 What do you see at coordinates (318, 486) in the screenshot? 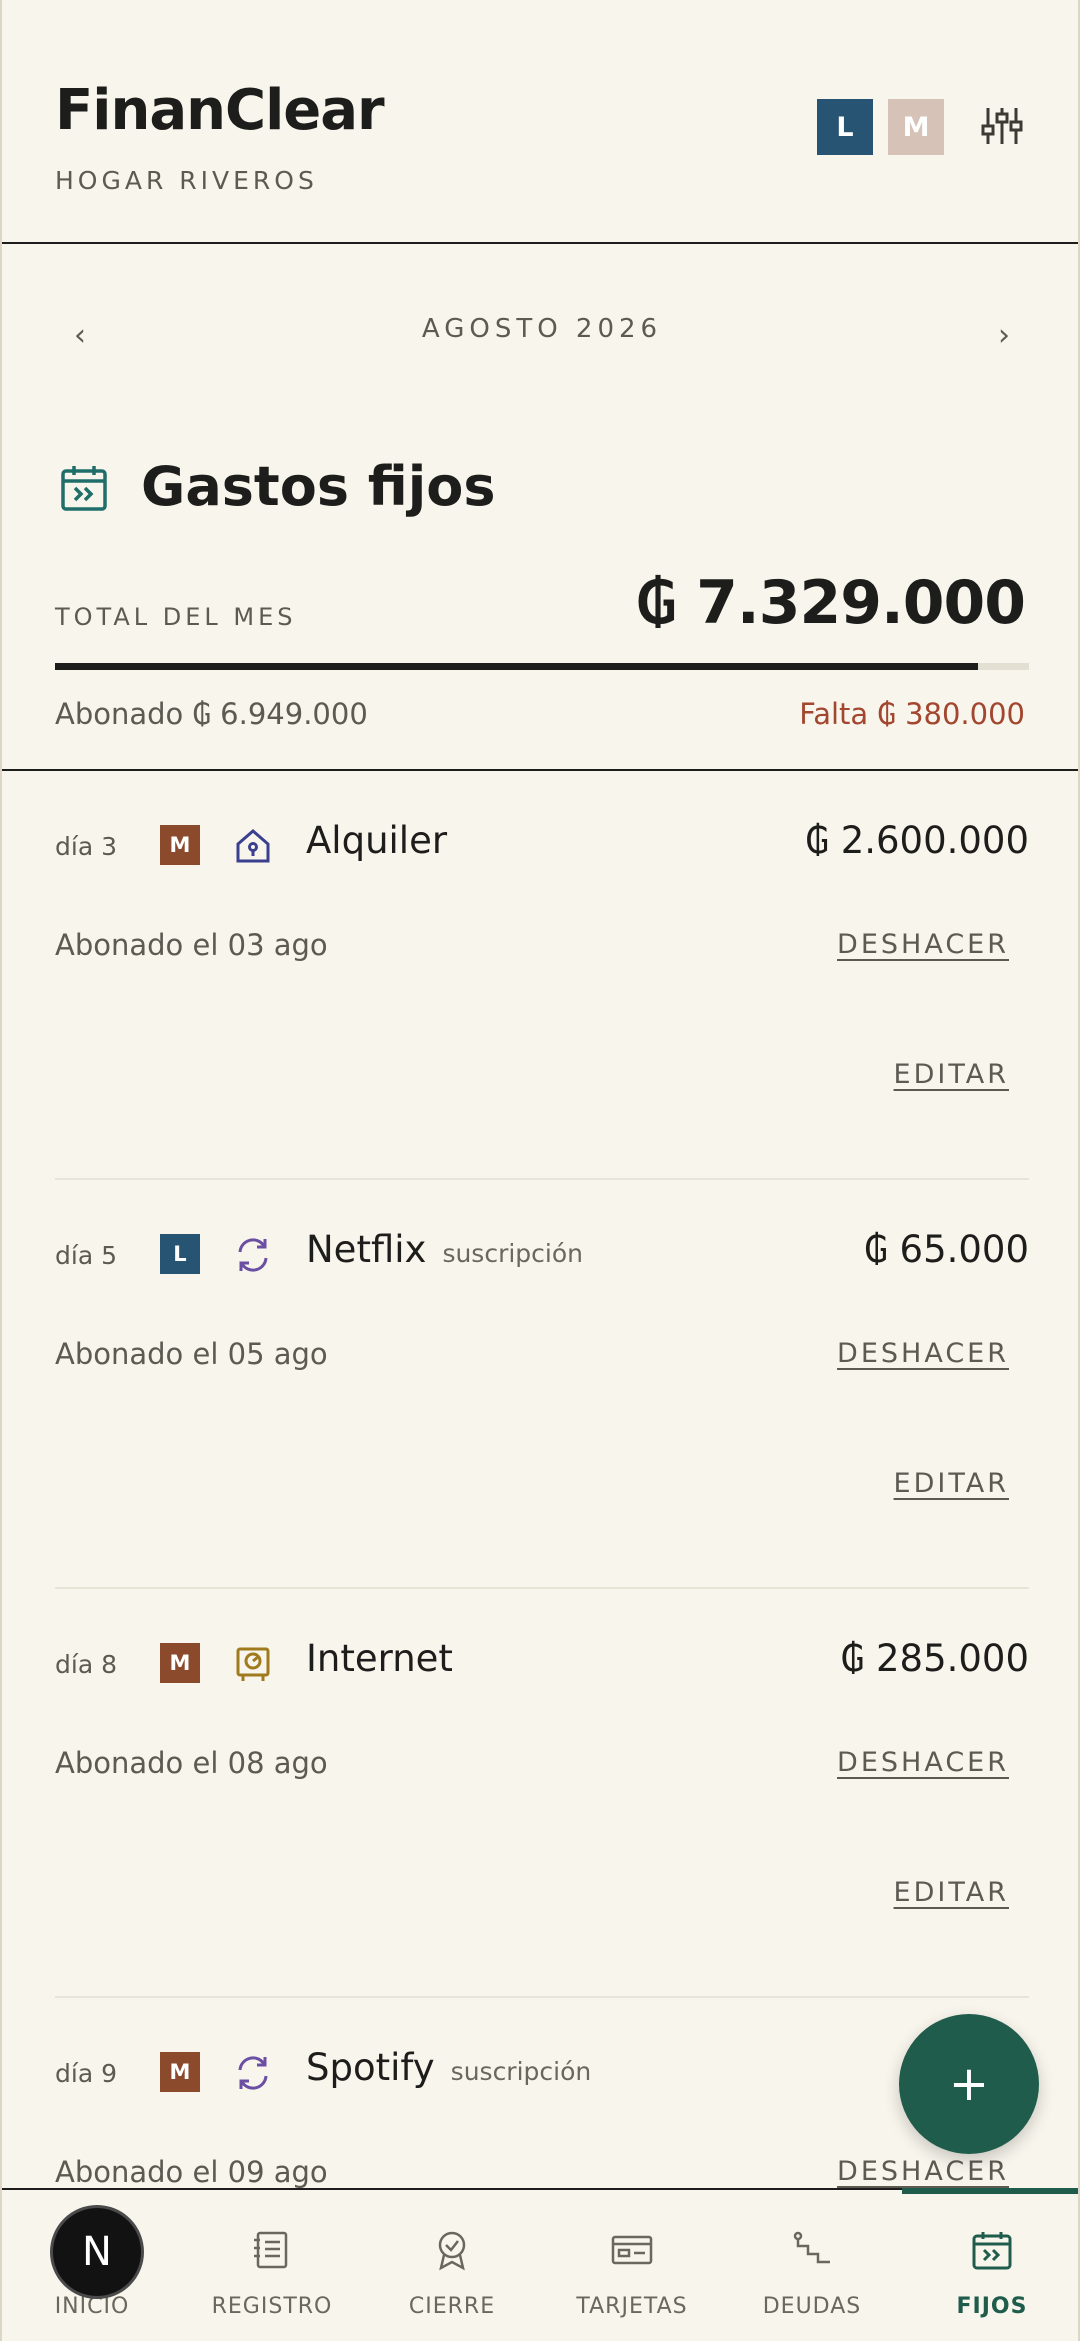
I see `page-title: Gastos fijos` at bounding box center [318, 486].